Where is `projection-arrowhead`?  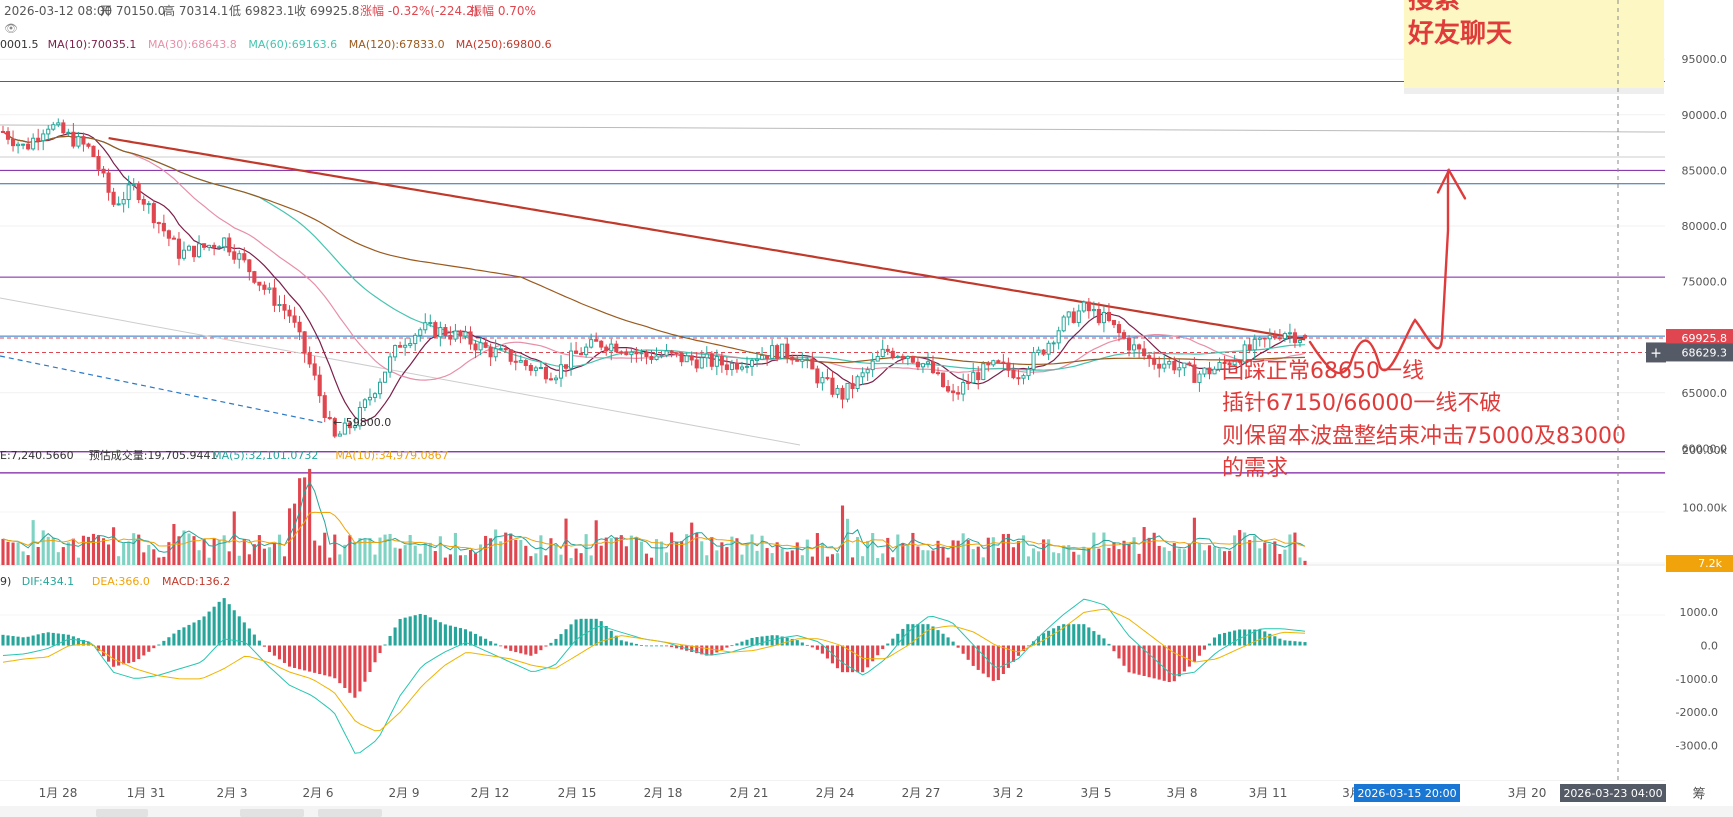
projection-arrowhead is located at coordinates (1451, 183).